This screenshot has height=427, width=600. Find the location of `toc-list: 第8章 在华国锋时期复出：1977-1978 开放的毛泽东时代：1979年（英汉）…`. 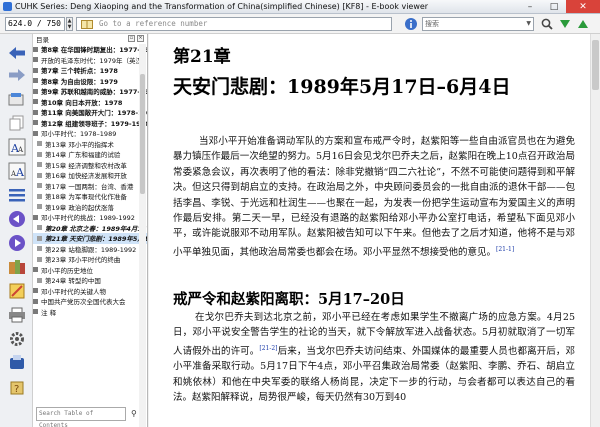

toc-list: 第8章 在华国锋时期复出：1977-1978 开放的毛泽东时代：1979年（英汉）… is located at coordinates (90, 180).